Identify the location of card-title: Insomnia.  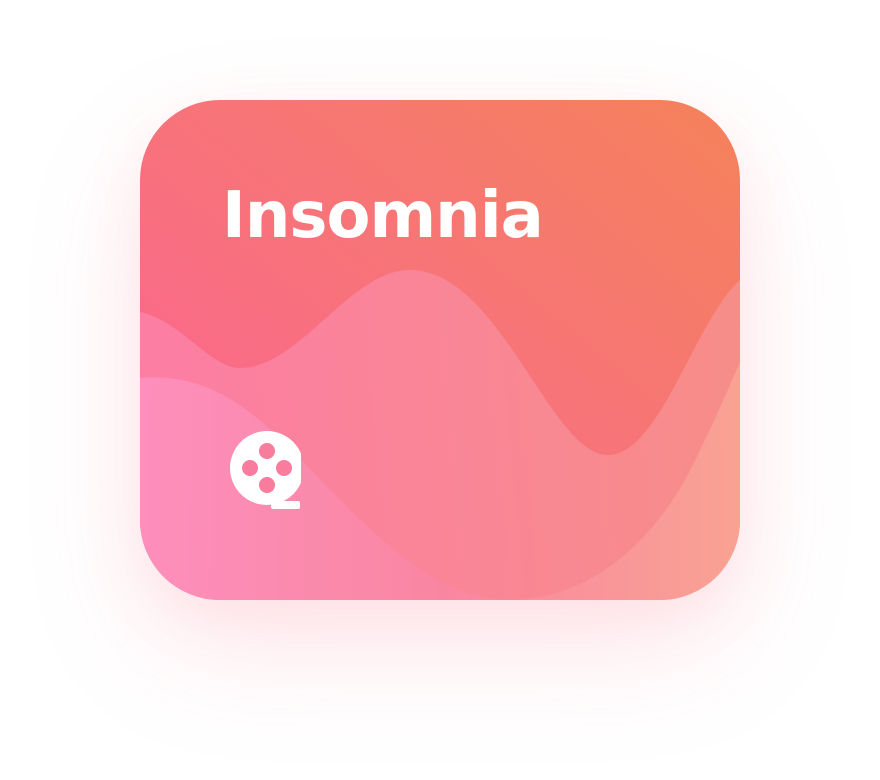
(383, 216).